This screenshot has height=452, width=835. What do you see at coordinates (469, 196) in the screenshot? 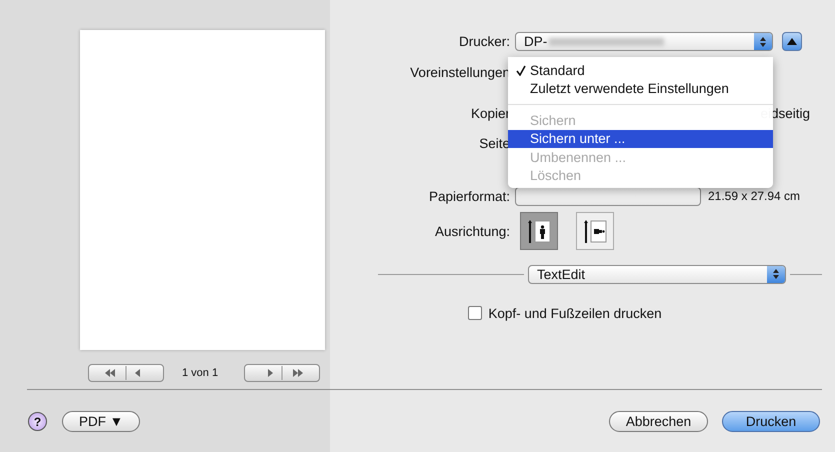
I see `paper-size-label: Papierformat:` at bounding box center [469, 196].